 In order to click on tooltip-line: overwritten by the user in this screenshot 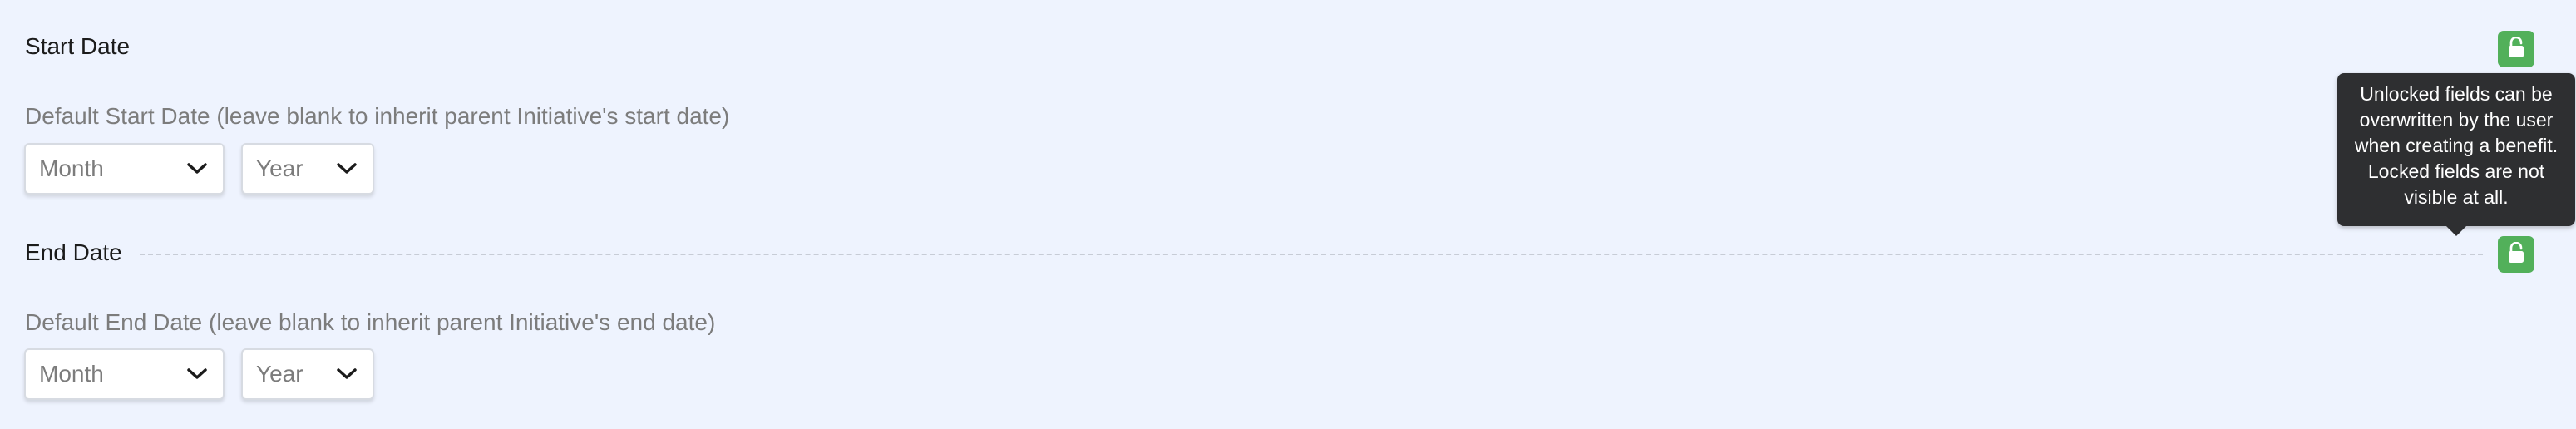, I will do `click(2456, 120)`.